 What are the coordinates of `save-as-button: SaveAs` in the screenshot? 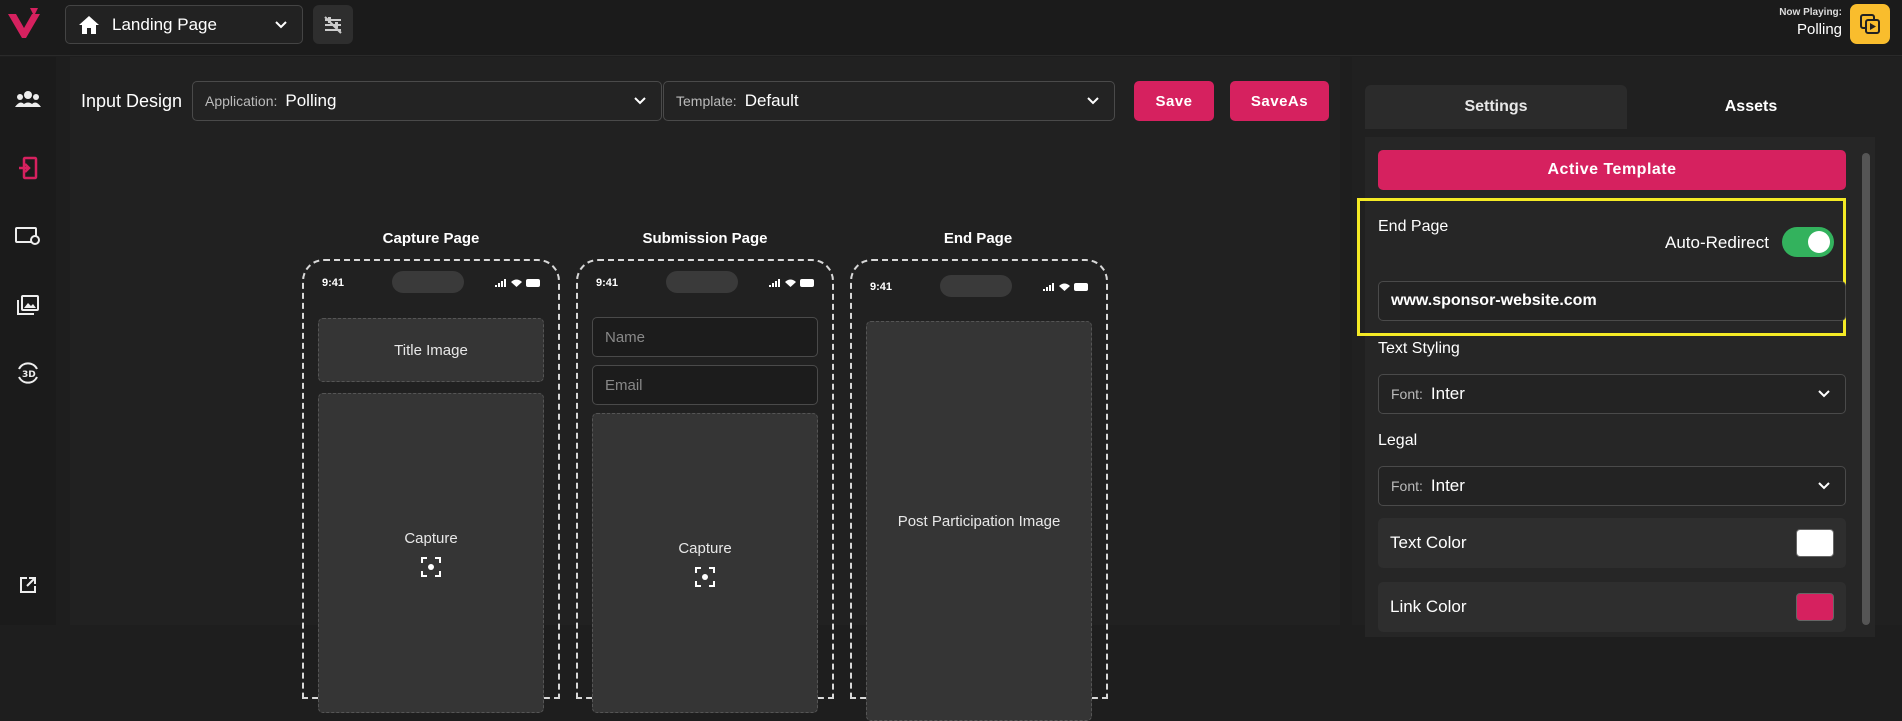 It's located at (1279, 101).